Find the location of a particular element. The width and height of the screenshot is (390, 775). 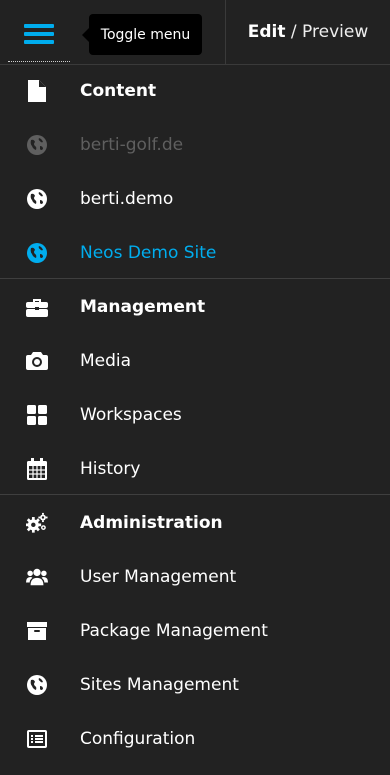

menu-item-media: Media is located at coordinates (195, 361).